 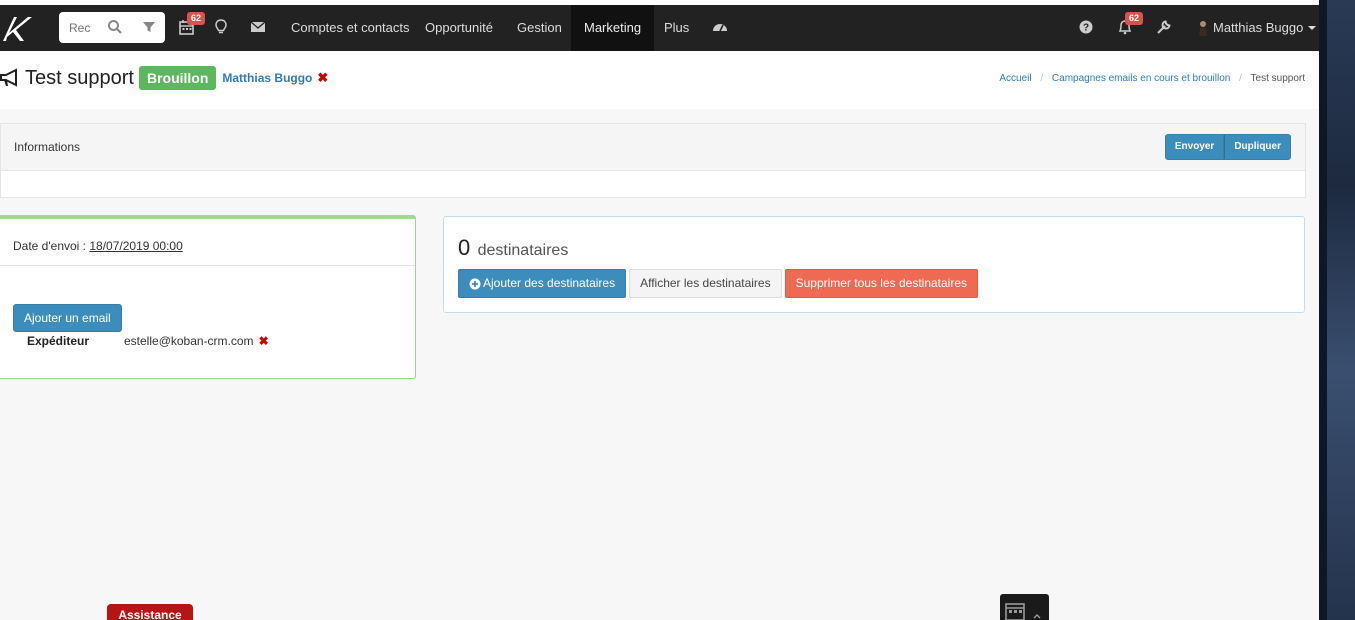 I want to click on sender-email: estelle@koban-crm.com, so click(x=189, y=341).